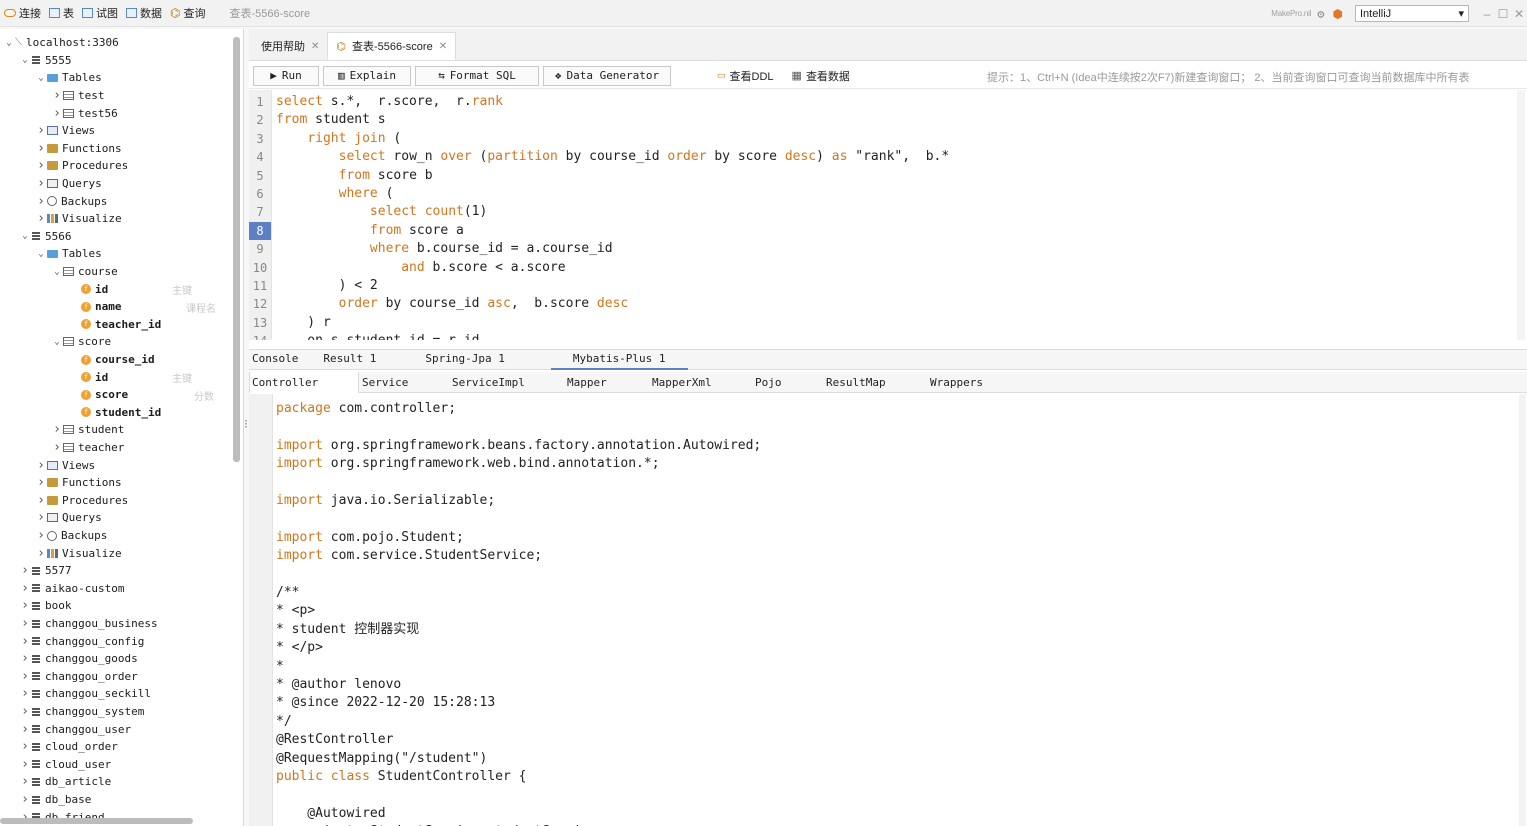 Image resolution: width=1527 pixels, height=826 pixels. What do you see at coordinates (1521, 215) in the screenshot?
I see `editor-scrollbar` at bounding box center [1521, 215].